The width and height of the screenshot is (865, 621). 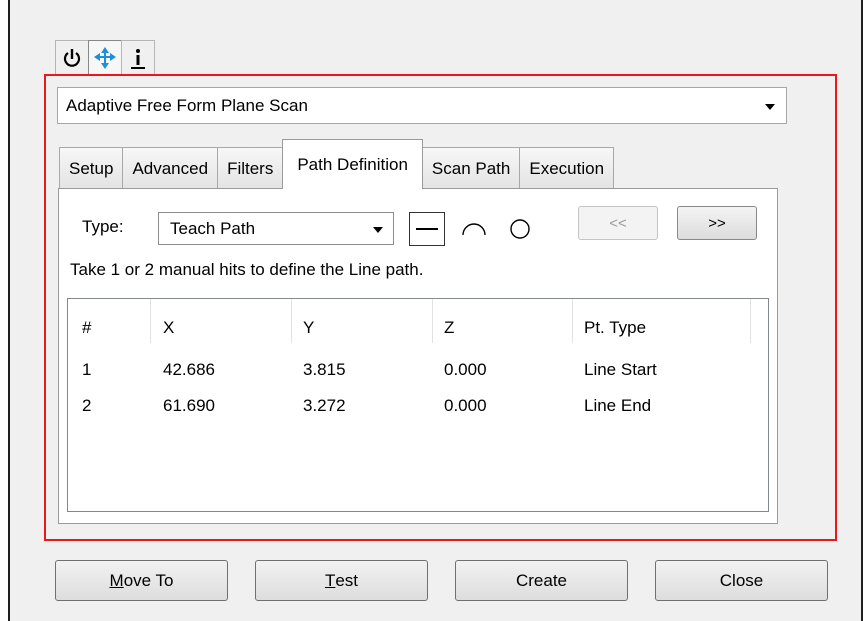 I want to click on tab-label: Advanced, so click(x=170, y=168).